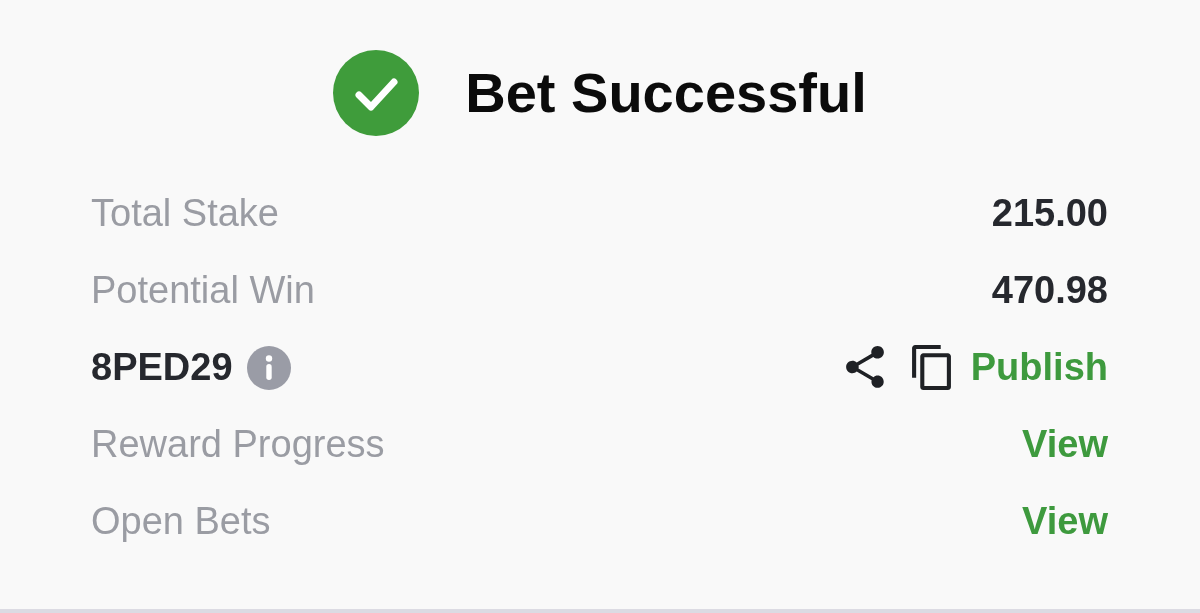 This screenshot has height=613, width=1200. I want to click on row-label: Total Stake, so click(185, 213).